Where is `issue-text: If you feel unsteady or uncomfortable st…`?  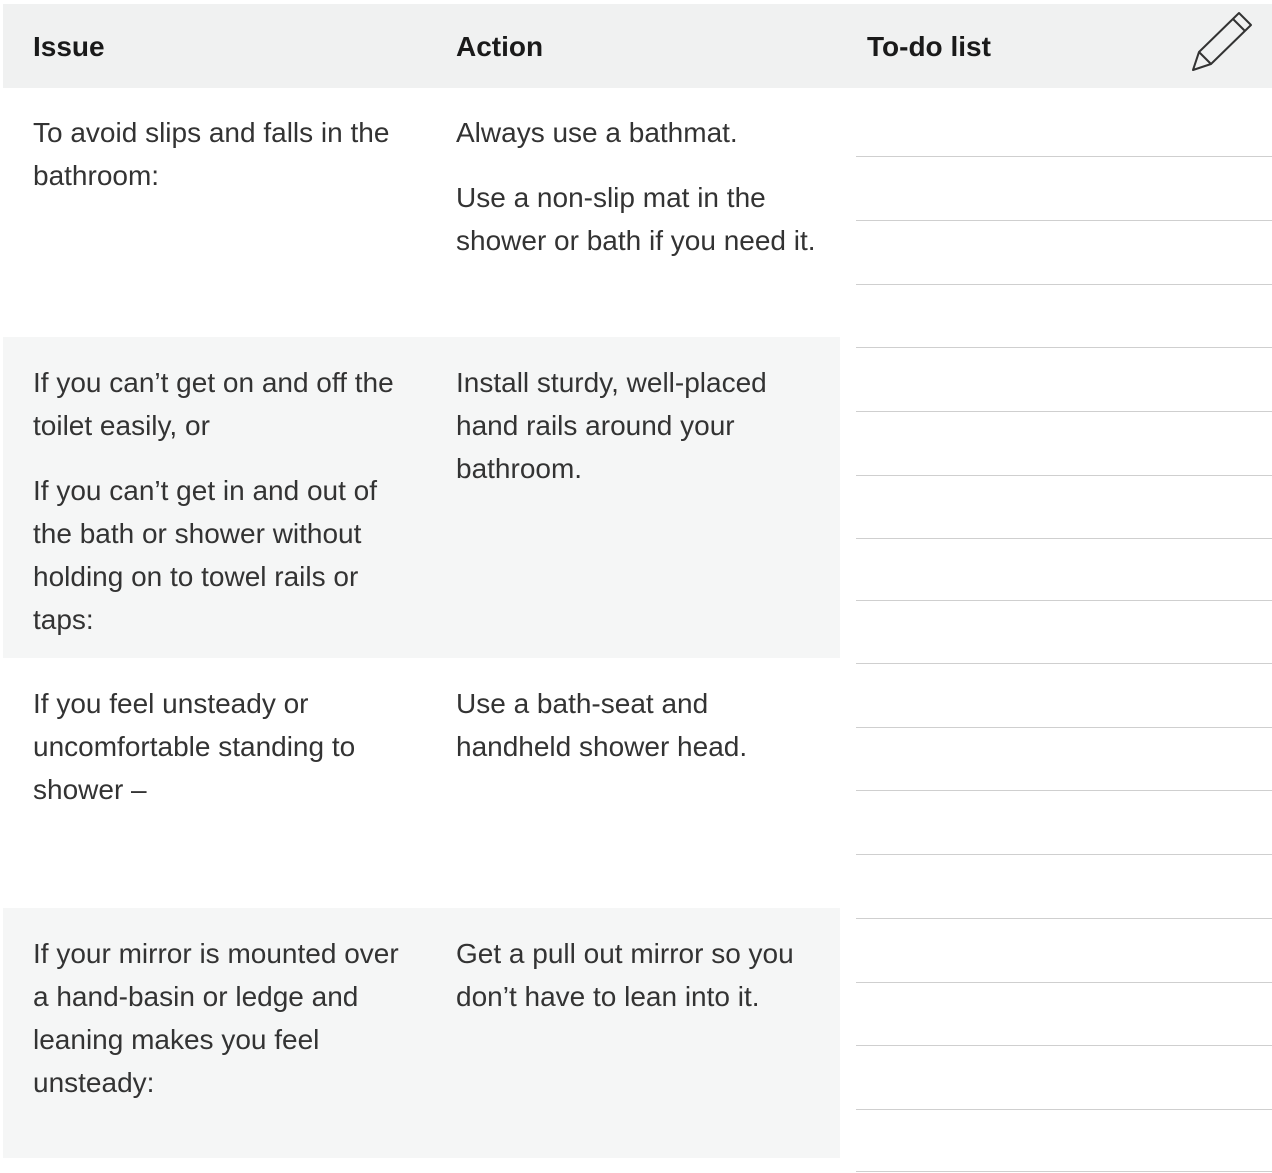
issue-text: If you feel unsteady or uncomfortable st… is located at coordinates (194, 746).